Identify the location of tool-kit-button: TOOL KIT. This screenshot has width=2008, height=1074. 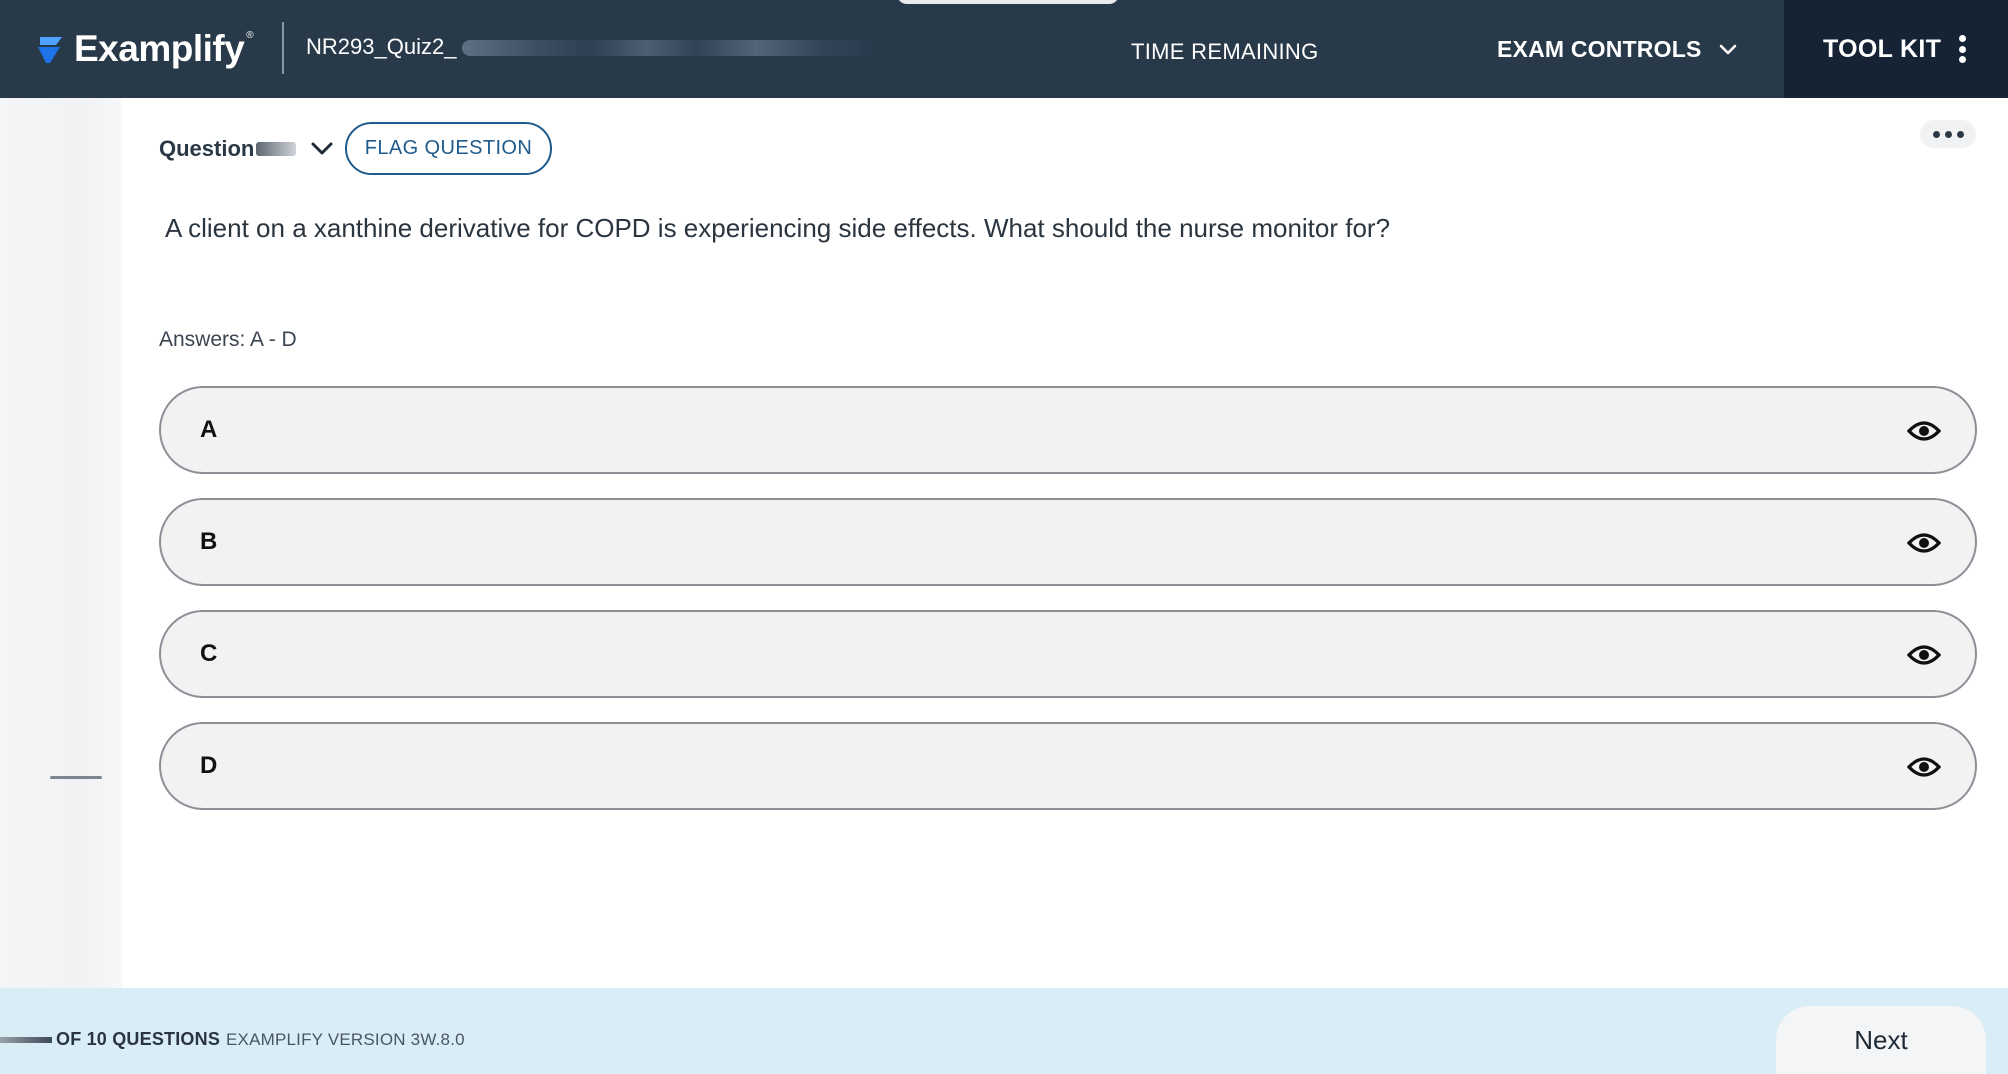
(1896, 49).